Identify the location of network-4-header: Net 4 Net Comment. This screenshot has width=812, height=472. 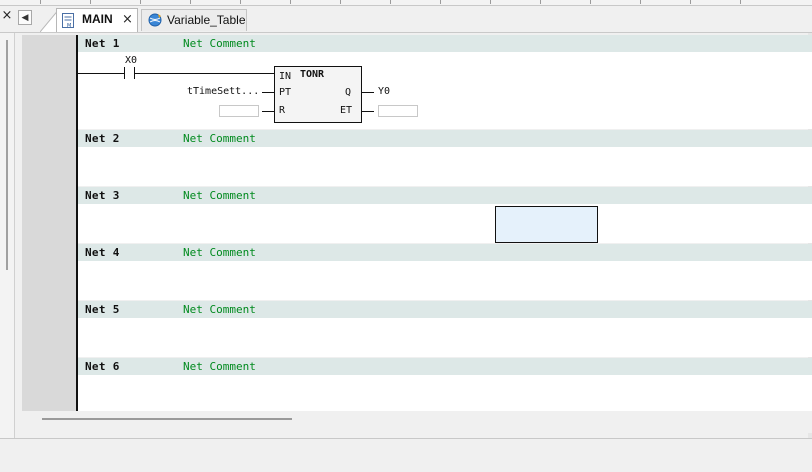
(445, 252).